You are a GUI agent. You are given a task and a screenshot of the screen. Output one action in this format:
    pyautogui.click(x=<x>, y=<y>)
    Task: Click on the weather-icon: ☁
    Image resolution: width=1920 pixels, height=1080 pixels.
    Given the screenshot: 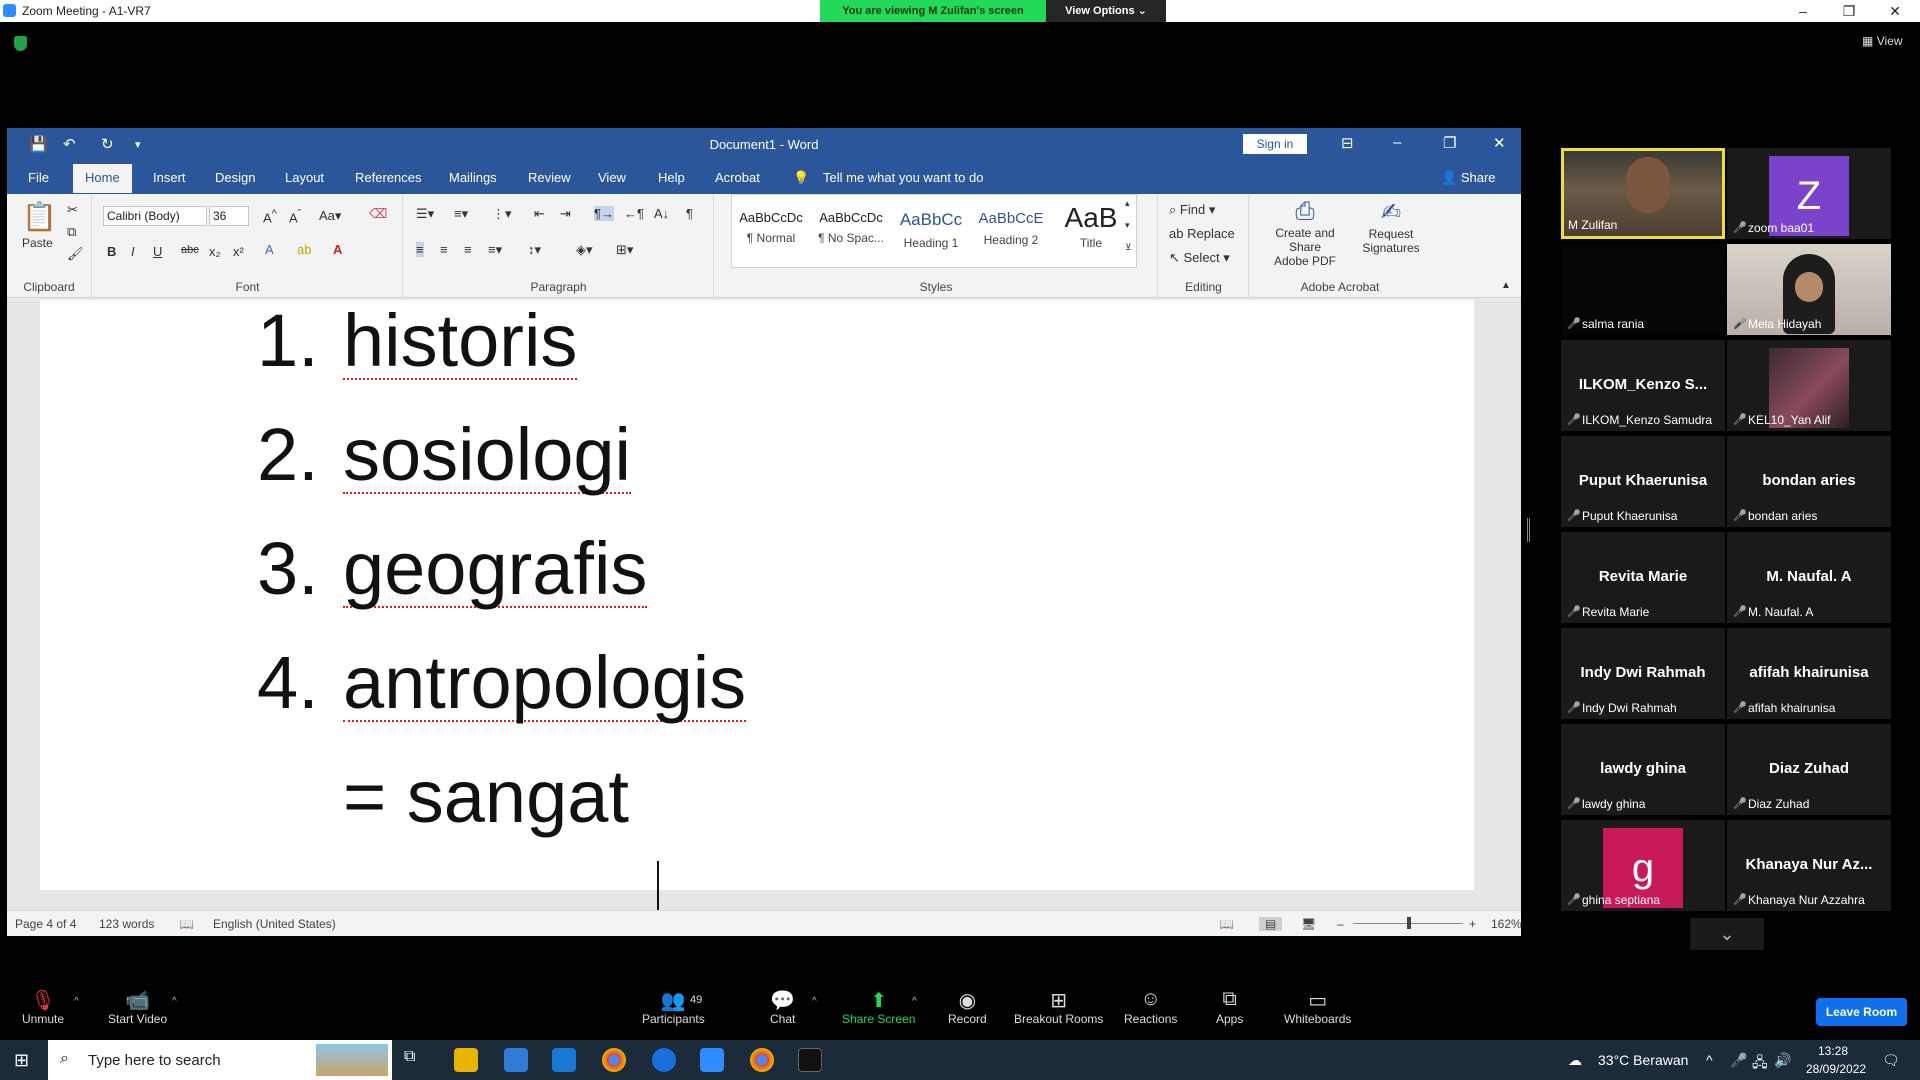 What is the action you would take?
    pyautogui.click(x=1575, y=1060)
    